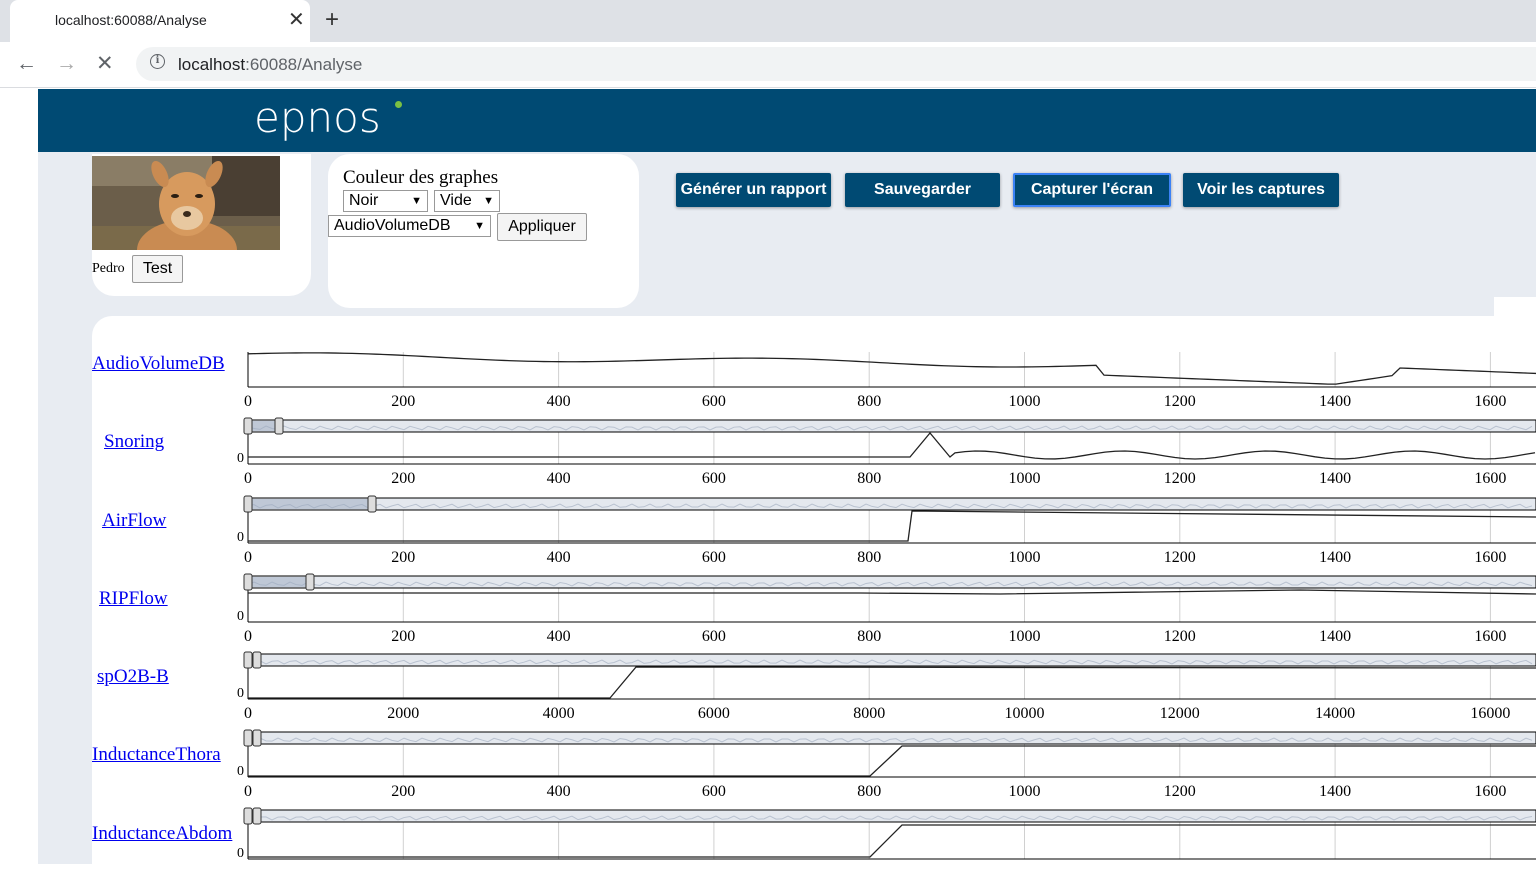 The height and width of the screenshot is (876, 1536). Describe the element at coordinates (559, 713) in the screenshot. I see `x-tick-label: 4000` at that location.